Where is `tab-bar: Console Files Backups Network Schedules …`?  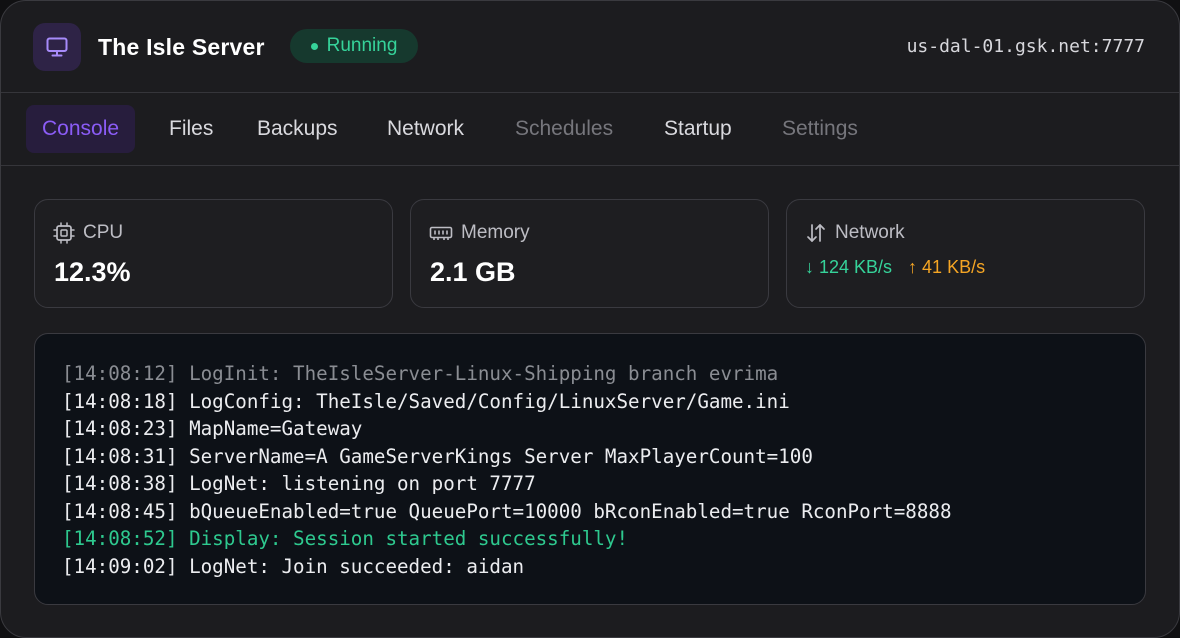 tab-bar: Console Files Backups Network Schedules … is located at coordinates (590, 129).